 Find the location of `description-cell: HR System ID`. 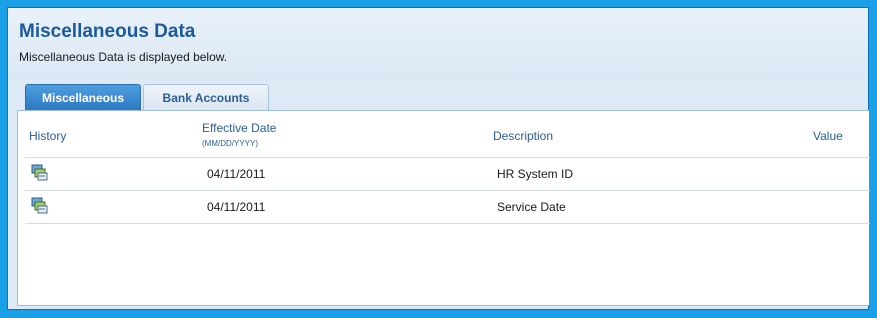

description-cell: HR System ID is located at coordinates (535, 174).